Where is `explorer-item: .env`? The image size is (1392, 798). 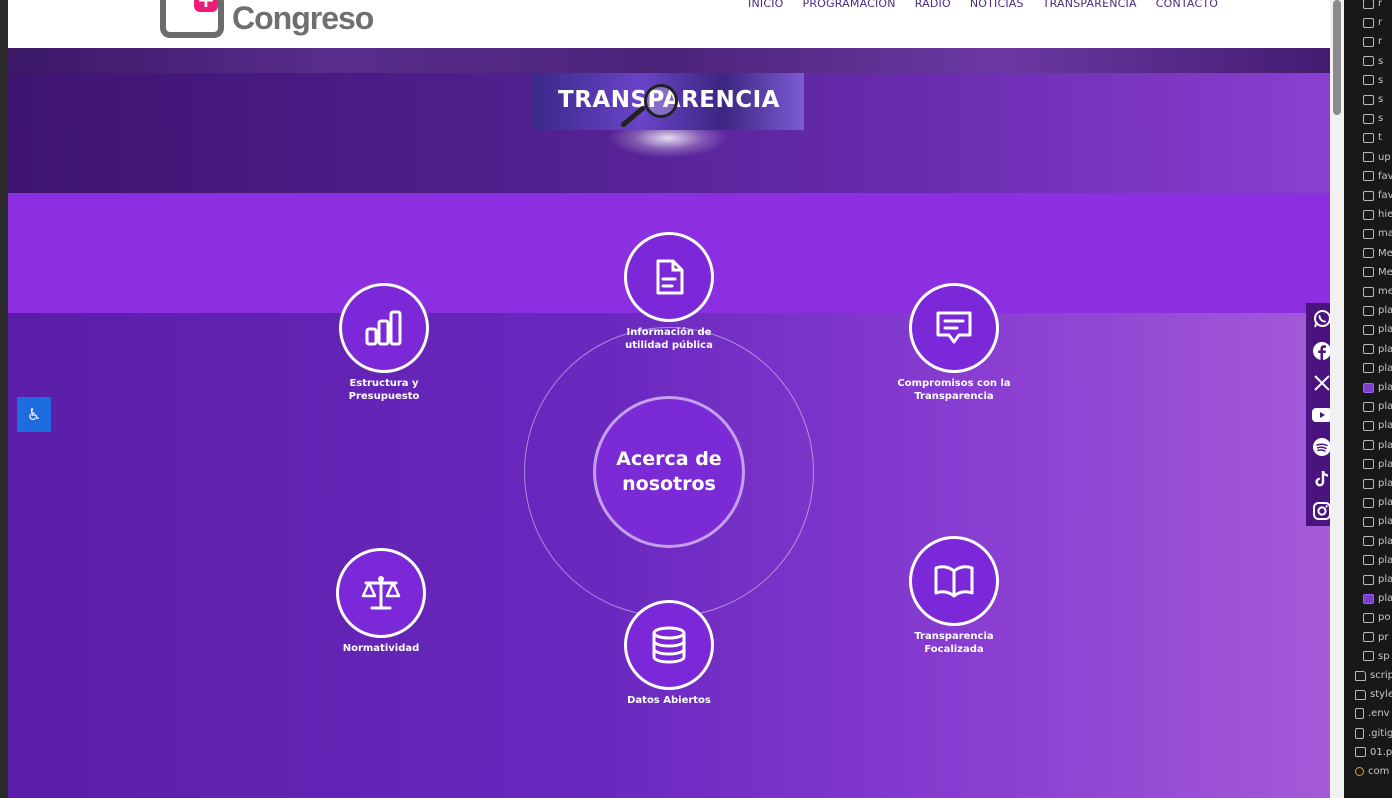
explorer-item: .env is located at coordinates (1372, 713).